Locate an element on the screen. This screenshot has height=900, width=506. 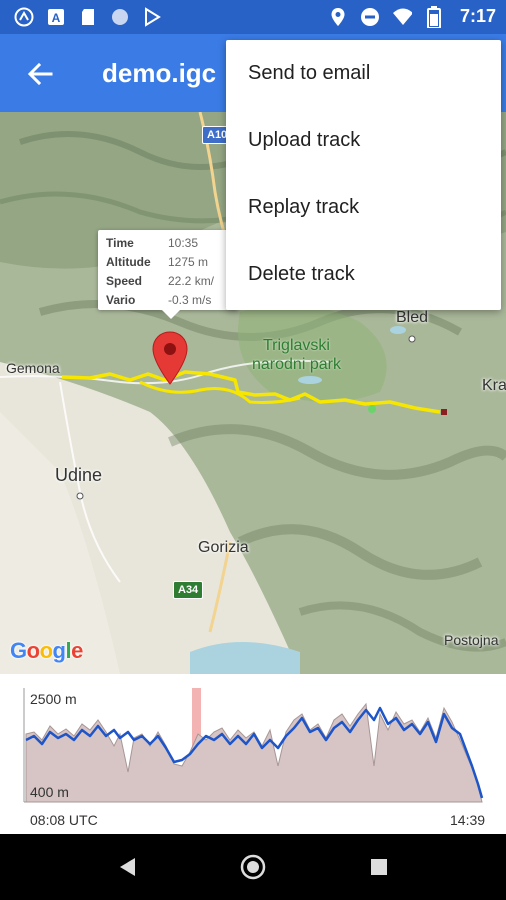
assistant-icon is located at coordinates (24, 17).